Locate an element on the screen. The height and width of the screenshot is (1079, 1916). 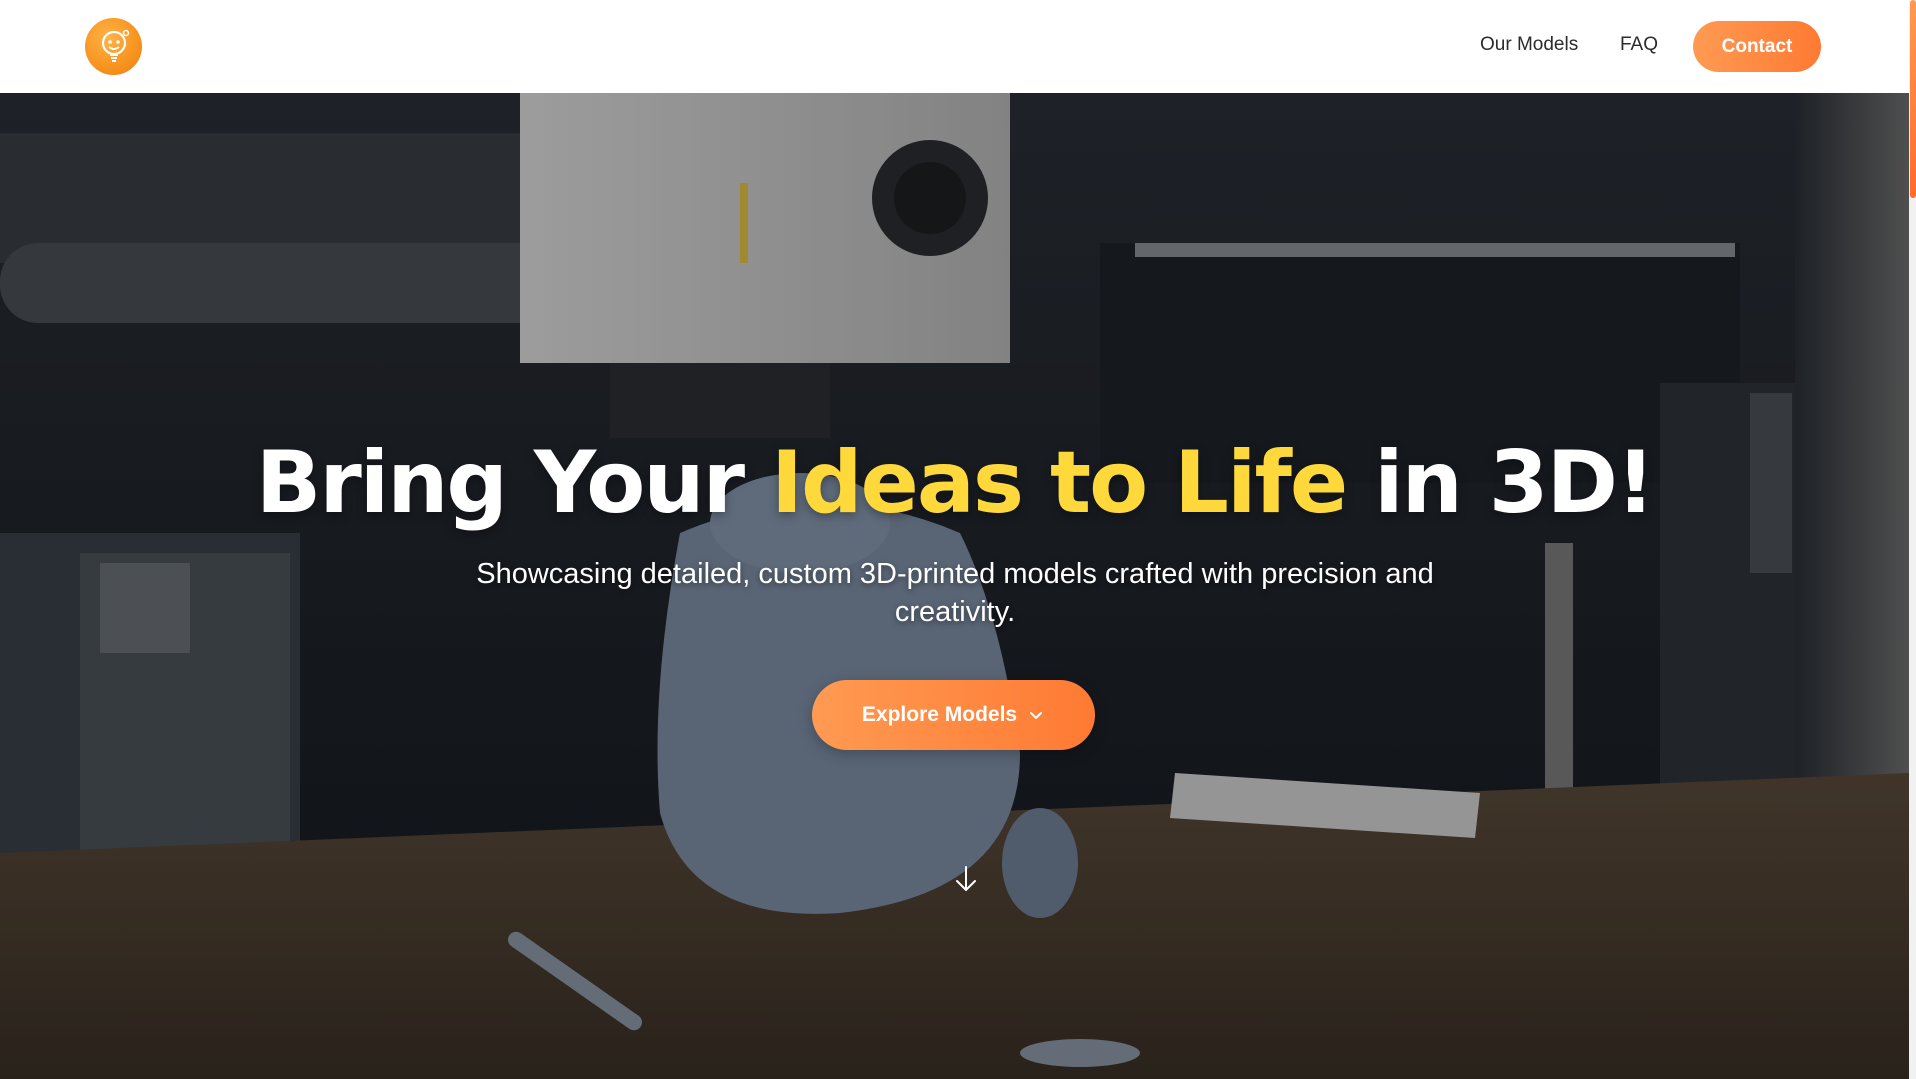
scrollbar-thumb is located at coordinates (1913, 99).